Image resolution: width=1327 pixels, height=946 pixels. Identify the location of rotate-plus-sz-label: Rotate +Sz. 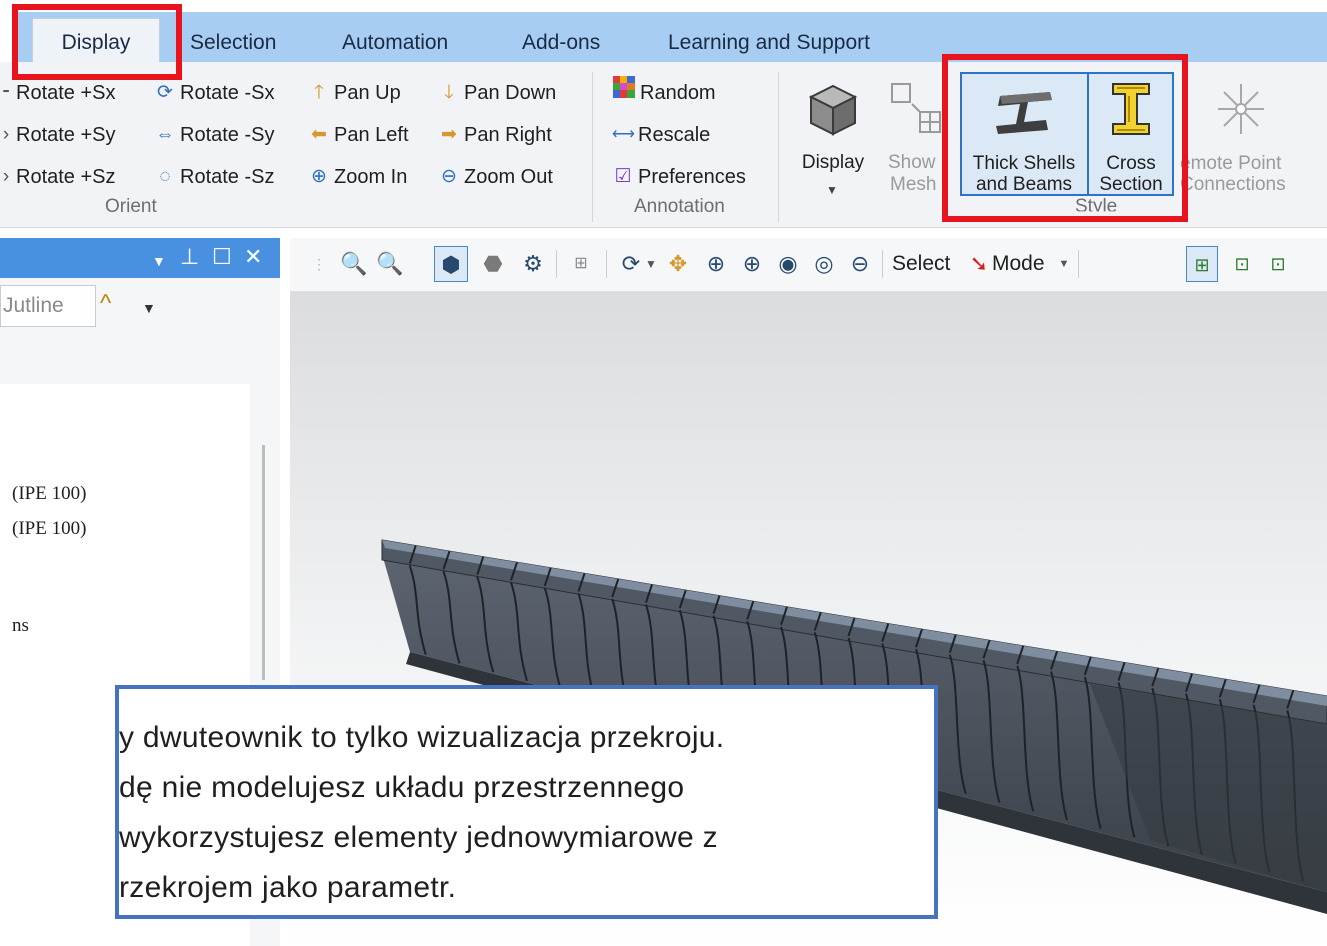
(66, 177).